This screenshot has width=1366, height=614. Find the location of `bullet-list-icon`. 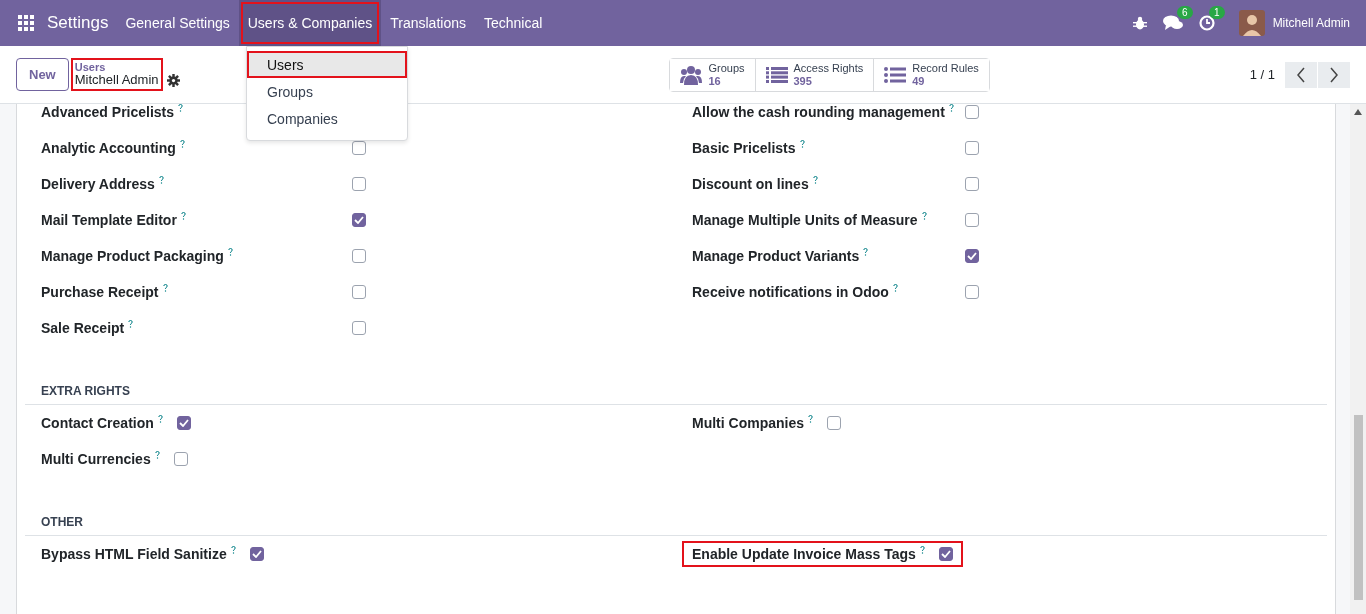

bullet-list-icon is located at coordinates (895, 74).